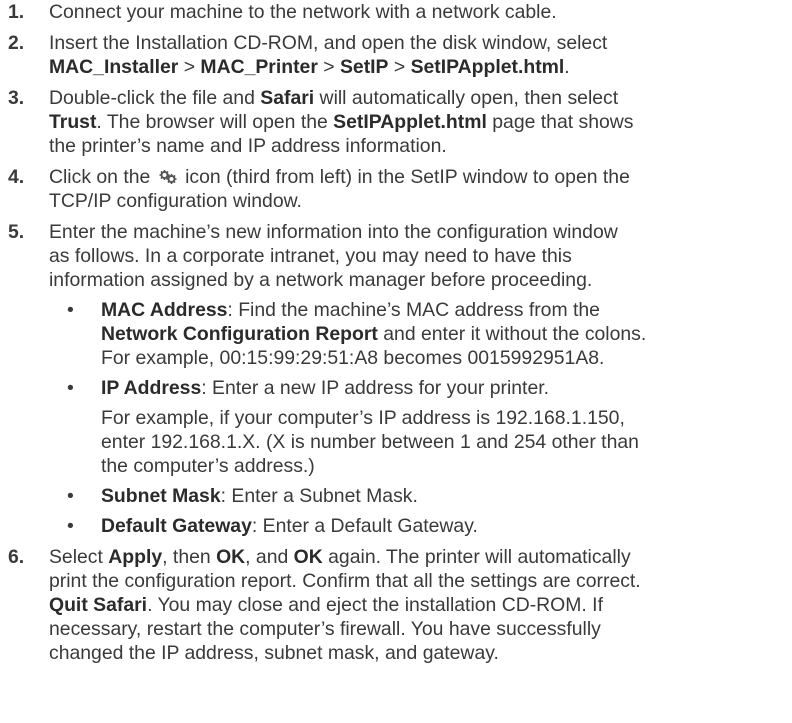  What do you see at coordinates (418, 201) in the screenshot?
I see `text-line: TCP/IP configuration window.` at bounding box center [418, 201].